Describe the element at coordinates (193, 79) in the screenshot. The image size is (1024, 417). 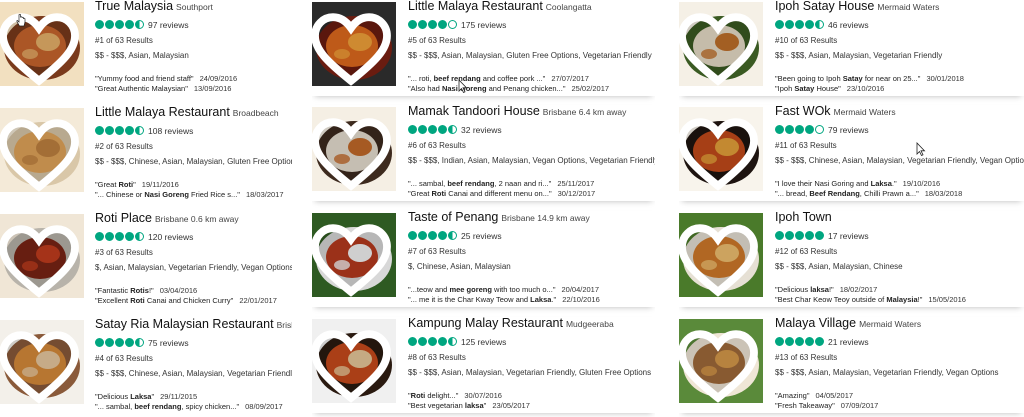
I see `review-snippet: "Yummy food and friend staff" 24/09/2016` at that location.